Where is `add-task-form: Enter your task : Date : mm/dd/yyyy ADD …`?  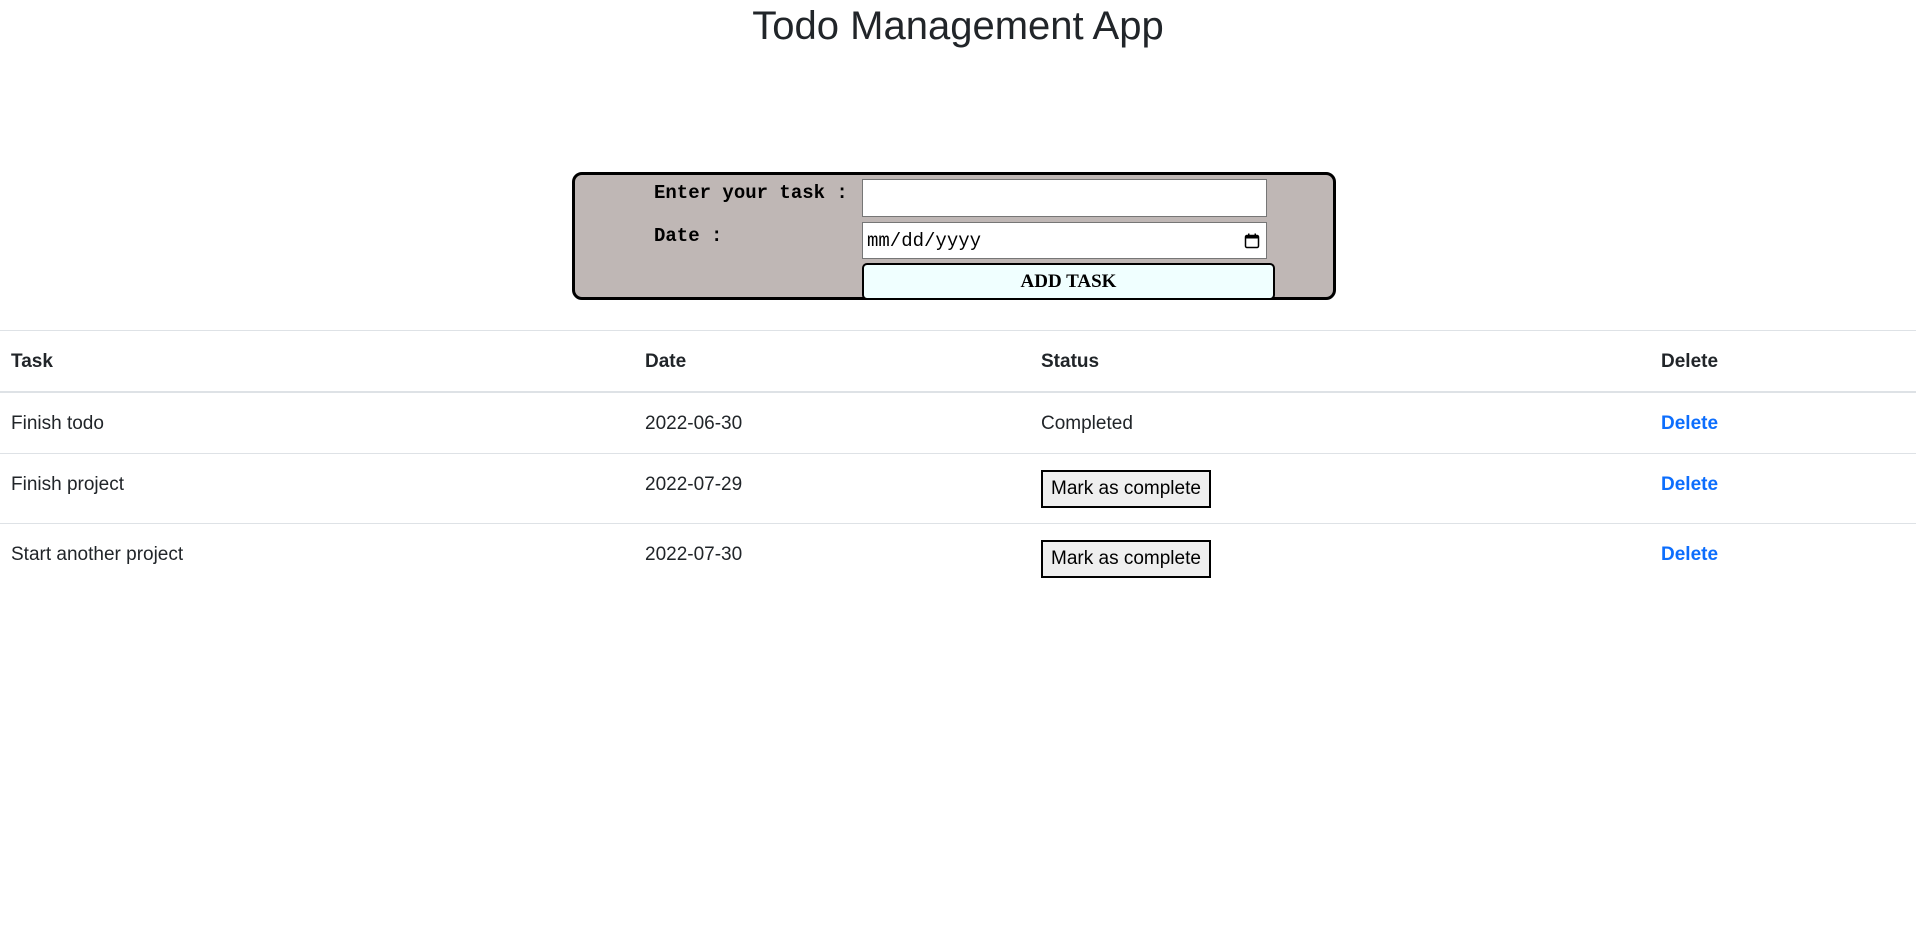 add-task-form: Enter your task : Date : mm/dd/yyyy ADD … is located at coordinates (954, 236).